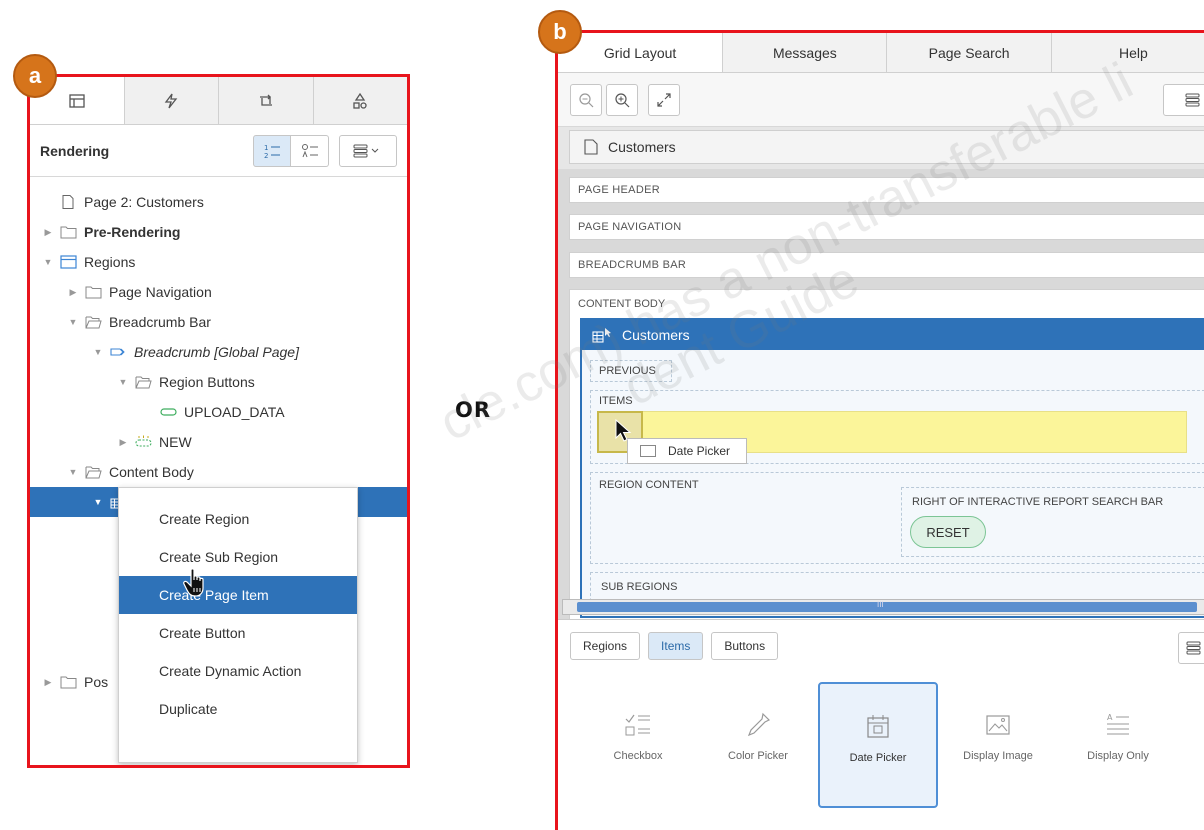 This screenshot has width=1204, height=830. What do you see at coordinates (676, 646) in the screenshot?
I see `gallery-tab-items: Items` at bounding box center [676, 646].